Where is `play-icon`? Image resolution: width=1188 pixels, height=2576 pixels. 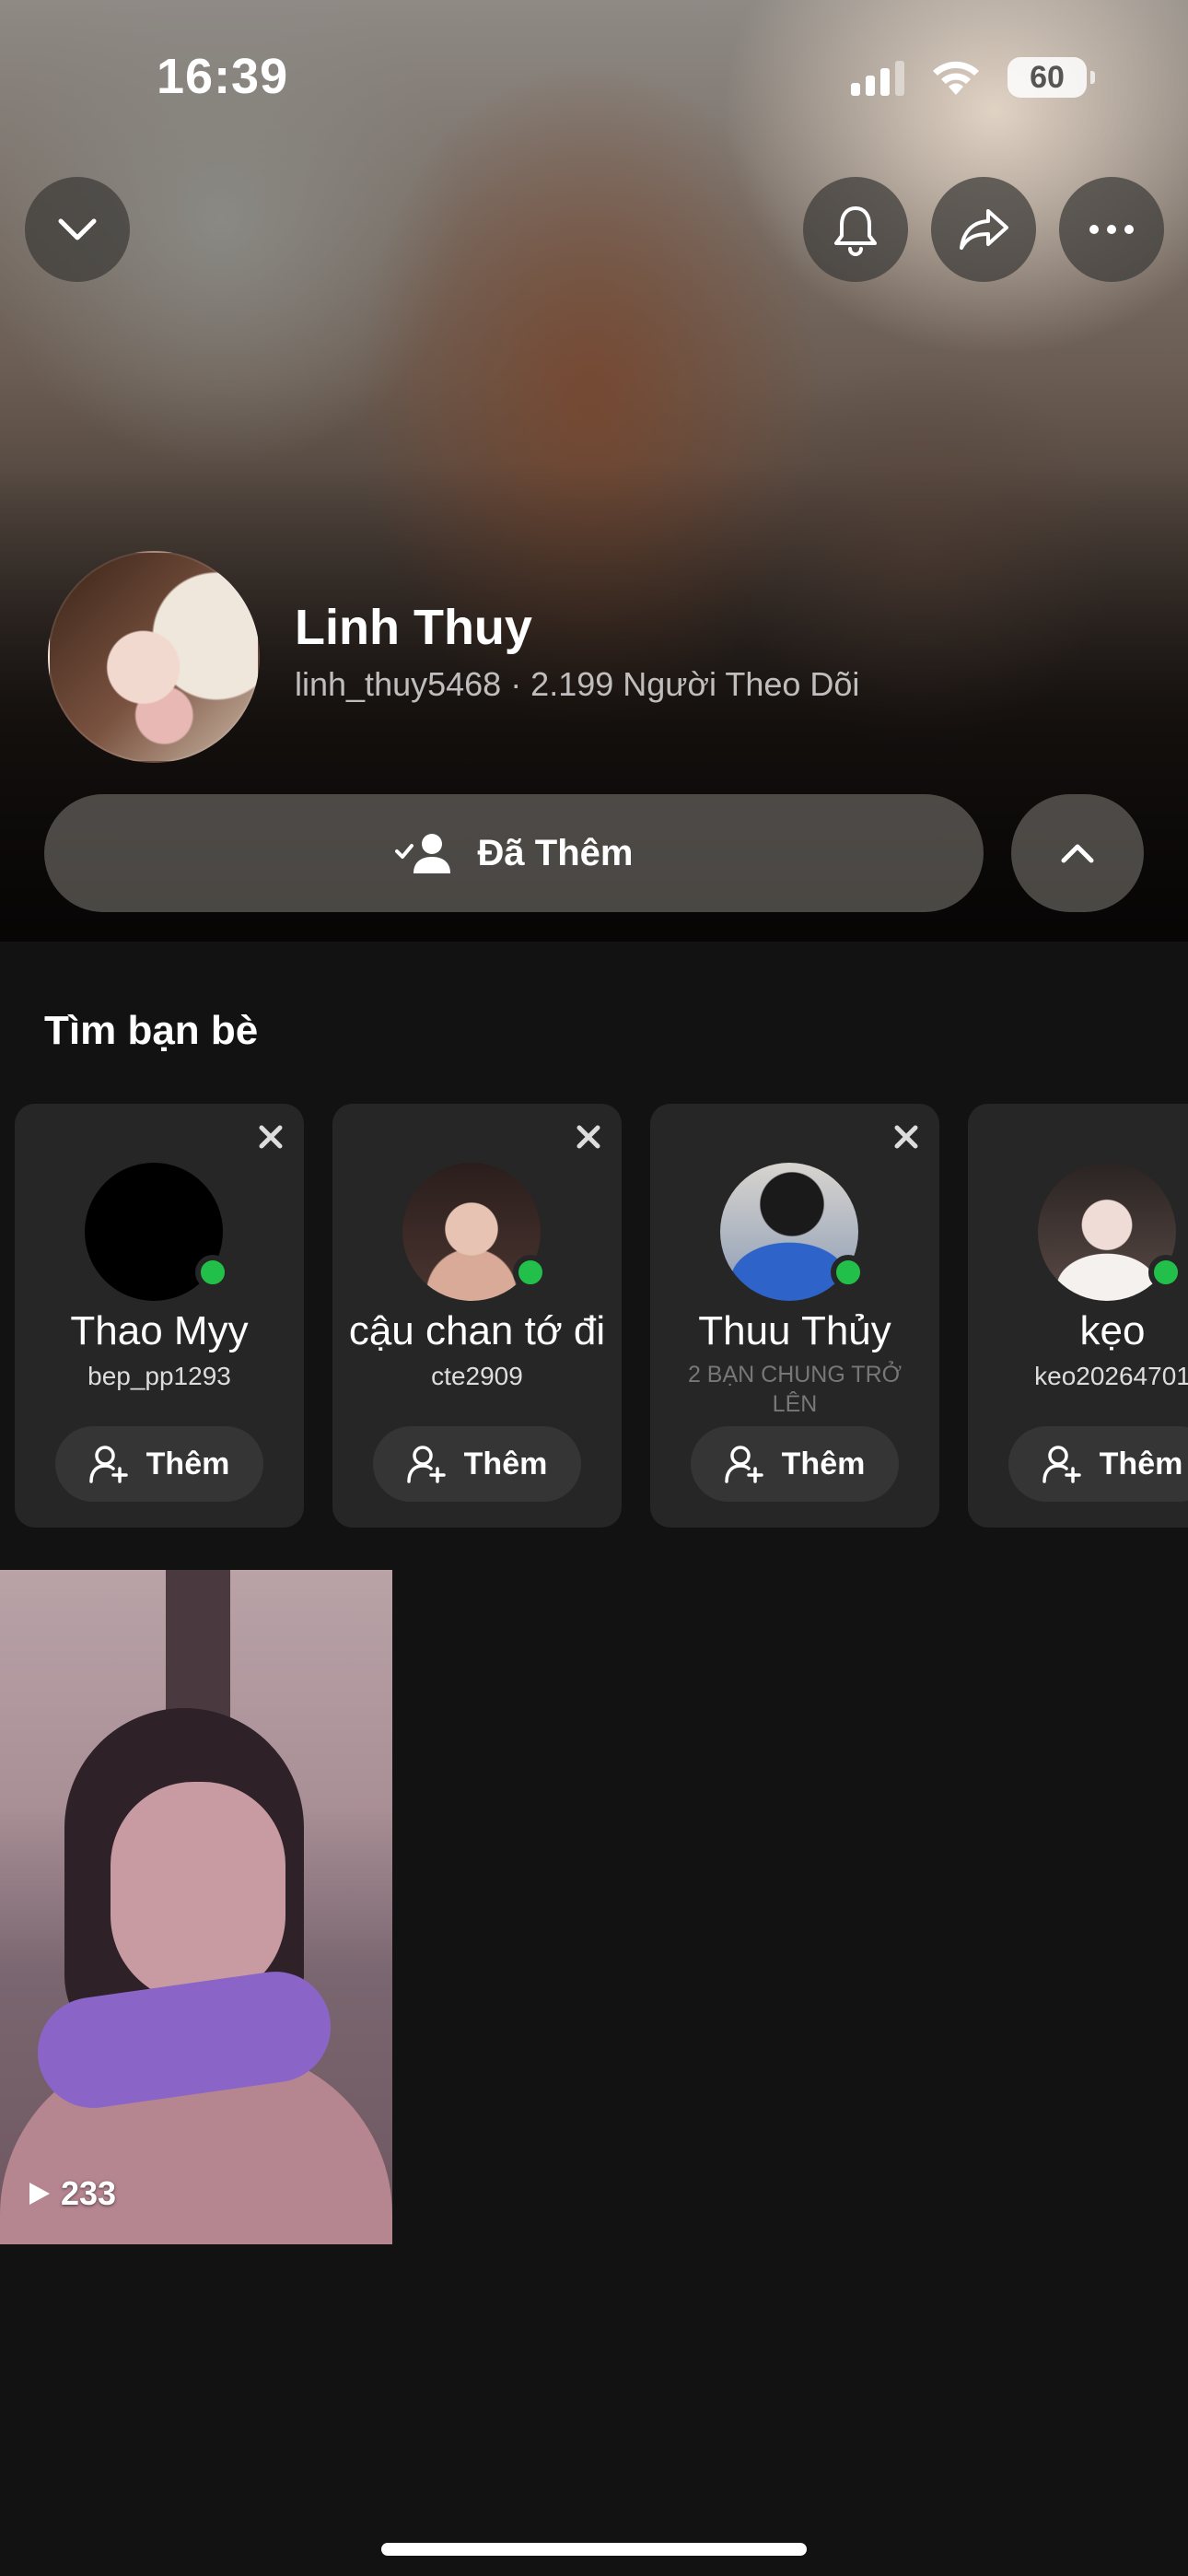
play-icon is located at coordinates (39, 2194).